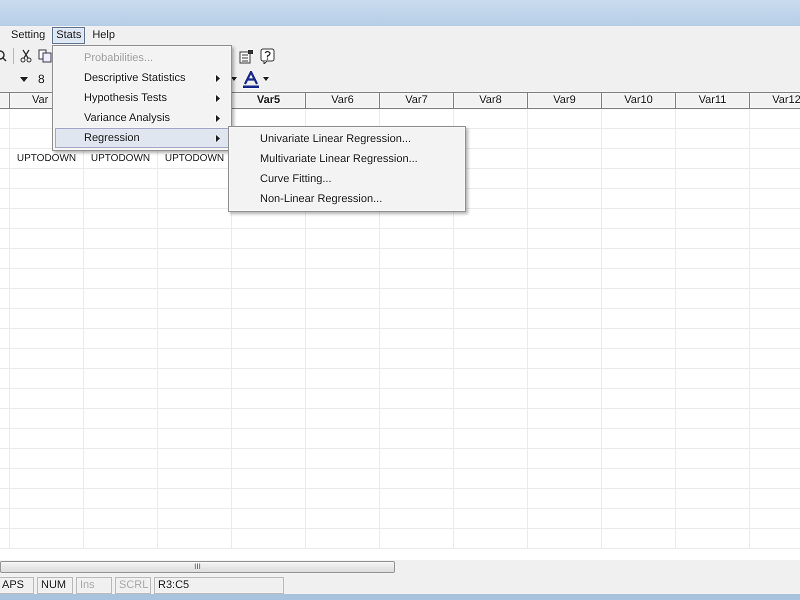 This screenshot has width=800, height=600. What do you see at coordinates (639, 100) in the screenshot?
I see `column-header: Var10` at bounding box center [639, 100].